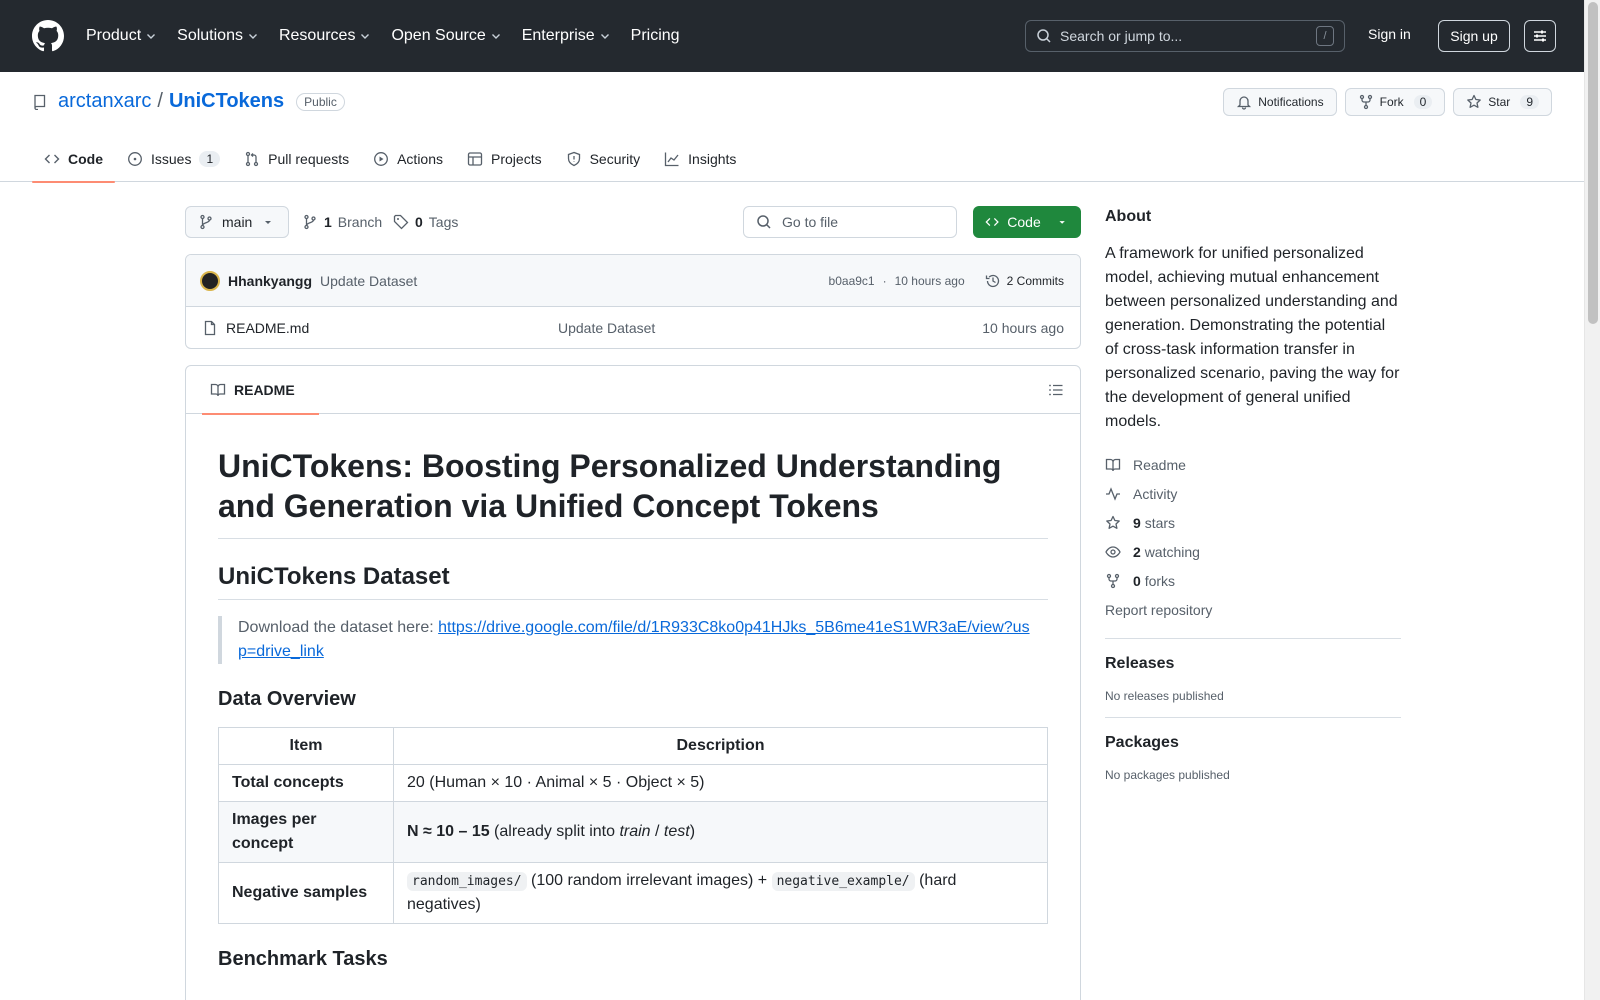 The image size is (1600, 1000). What do you see at coordinates (1502, 102) in the screenshot?
I see `star-button: Star 9` at bounding box center [1502, 102].